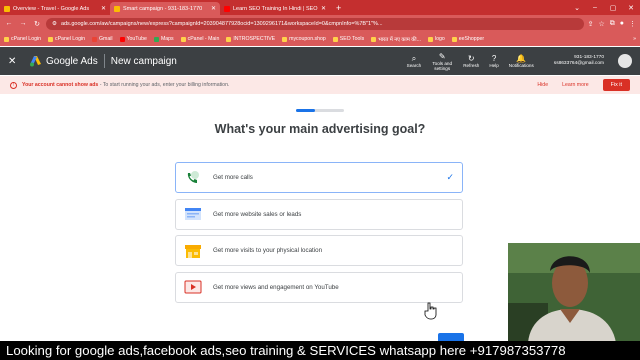 The height and width of the screenshot is (360, 640). I want to click on browser-tab: Overview - Travel - Google Ads ✕, so click(55, 8).